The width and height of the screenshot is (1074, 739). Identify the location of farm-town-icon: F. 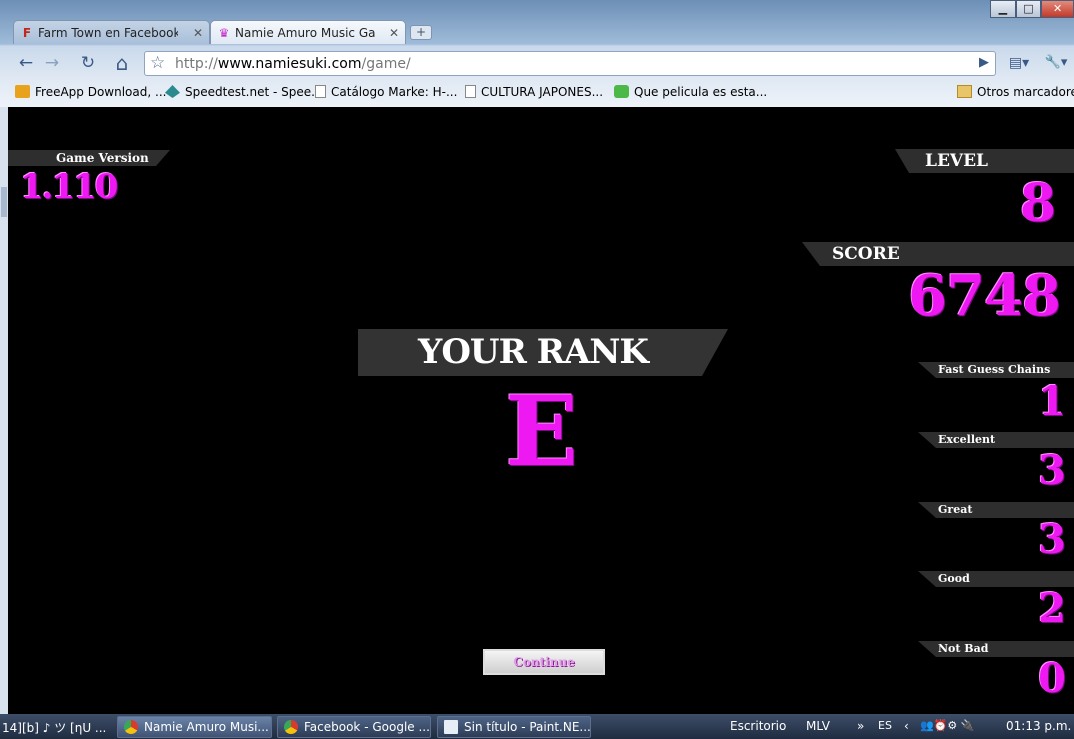
(27, 33).